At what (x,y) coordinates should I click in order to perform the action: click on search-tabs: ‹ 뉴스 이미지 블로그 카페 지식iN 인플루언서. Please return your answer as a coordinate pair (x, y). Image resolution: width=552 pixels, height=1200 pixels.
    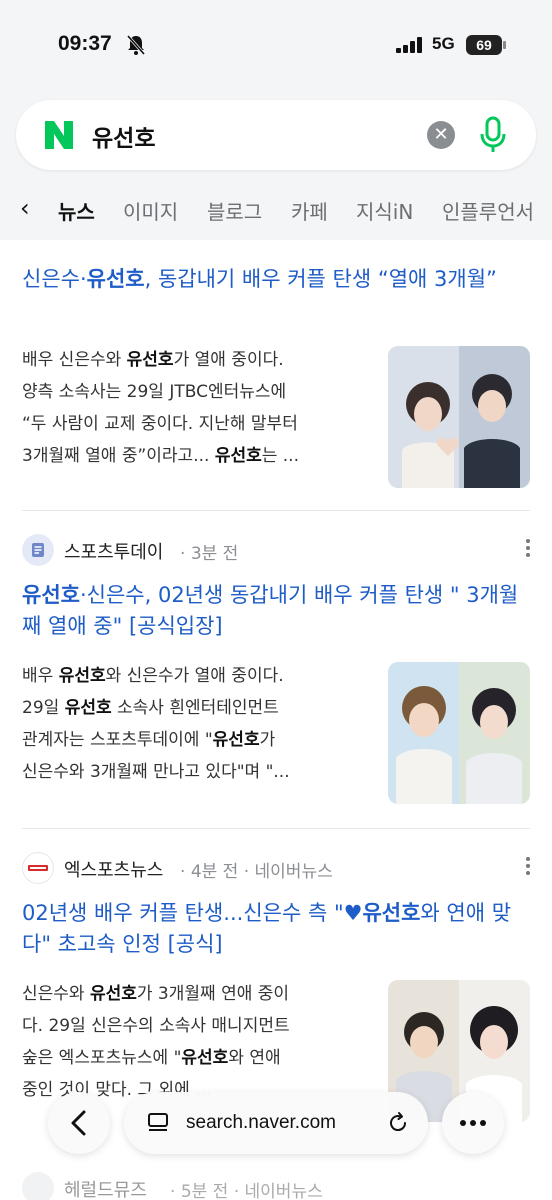
    Looking at the image, I should click on (276, 210).